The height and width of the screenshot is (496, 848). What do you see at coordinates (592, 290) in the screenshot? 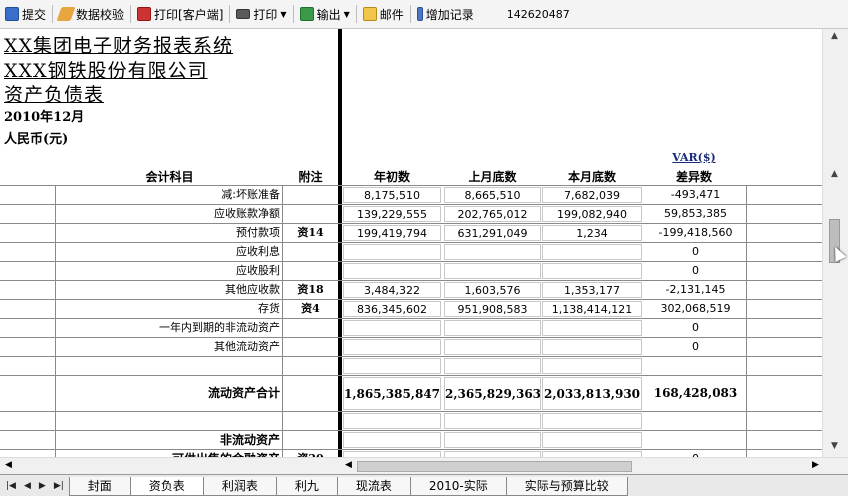
I see `this-month-cell: 1,353,177` at bounding box center [592, 290].